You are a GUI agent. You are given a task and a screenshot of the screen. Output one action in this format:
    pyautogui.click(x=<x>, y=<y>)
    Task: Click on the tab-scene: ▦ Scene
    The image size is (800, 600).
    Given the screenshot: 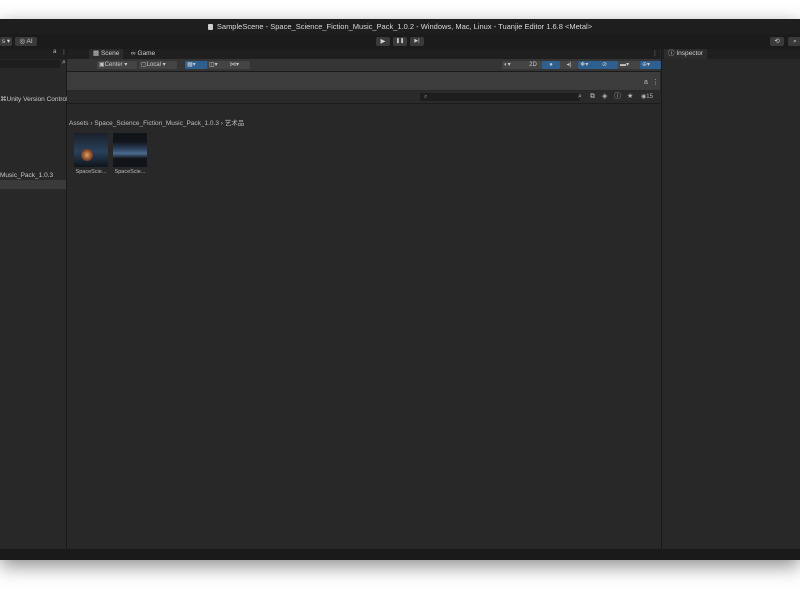 What is the action you would take?
    pyautogui.click(x=106, y=54)
    